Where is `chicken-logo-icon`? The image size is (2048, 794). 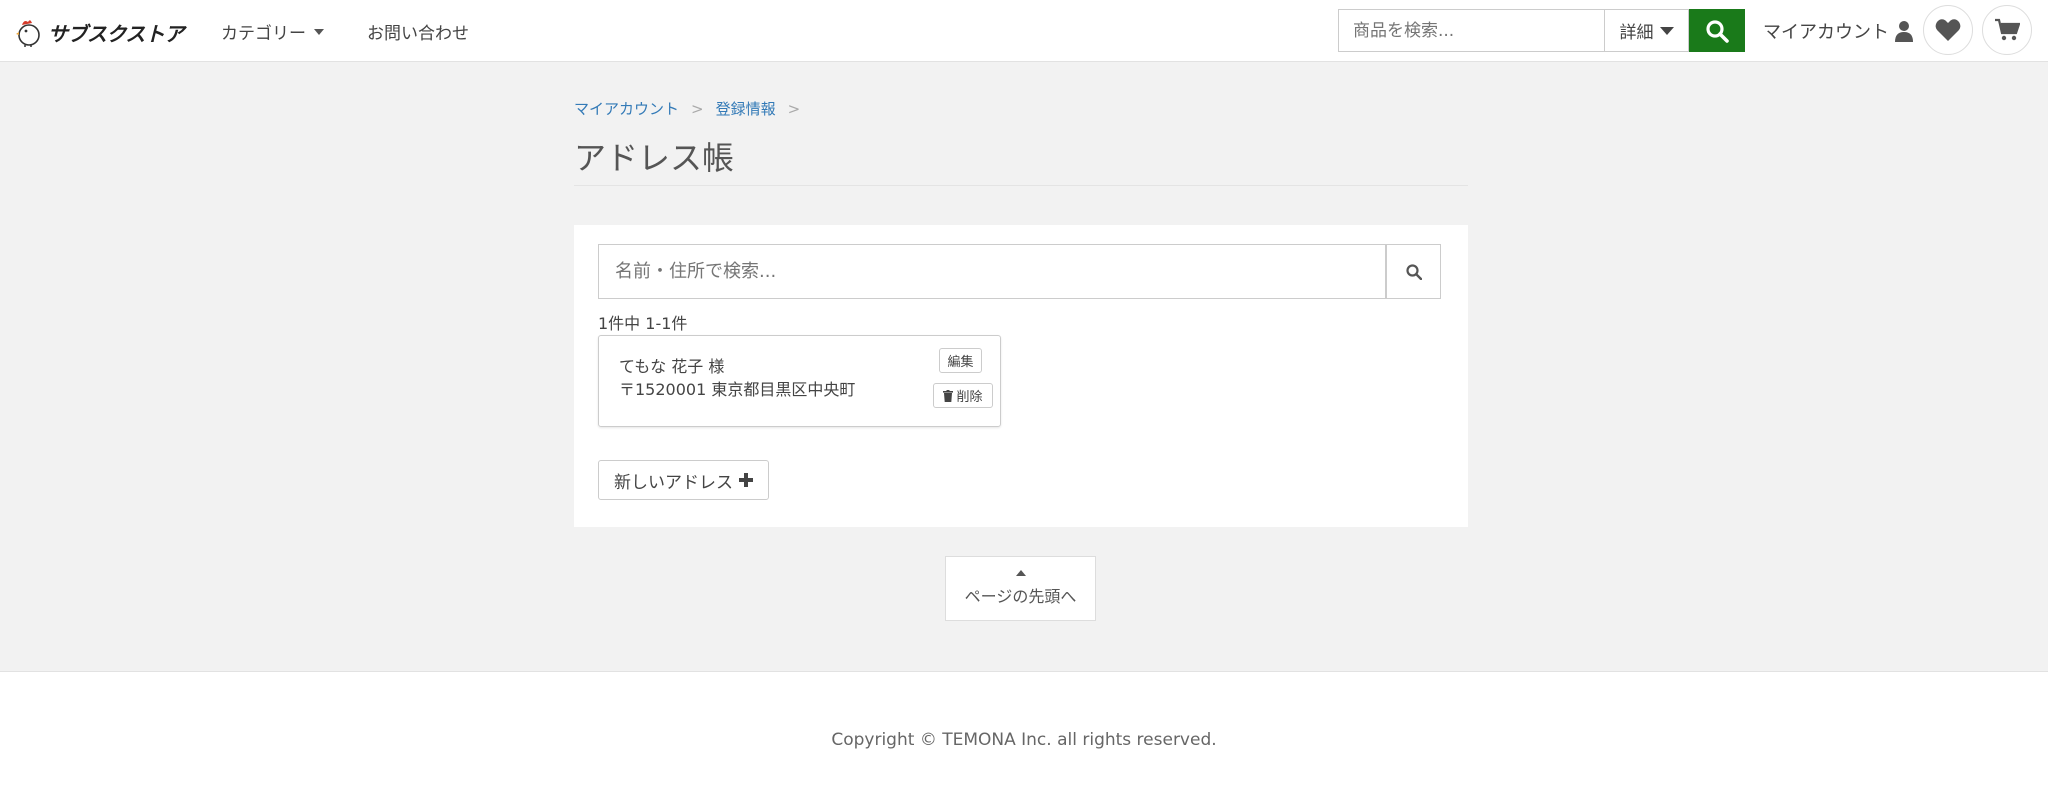
chicken-logo-icon is located at coordinates (28, 33).